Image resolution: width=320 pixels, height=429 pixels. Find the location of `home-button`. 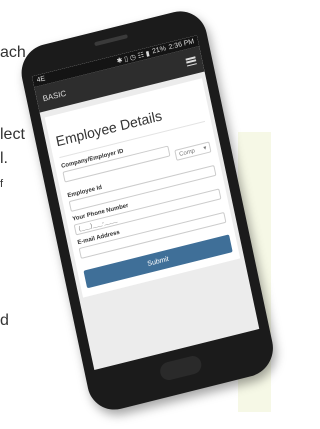

home-button is located at coordinates (181, 368).